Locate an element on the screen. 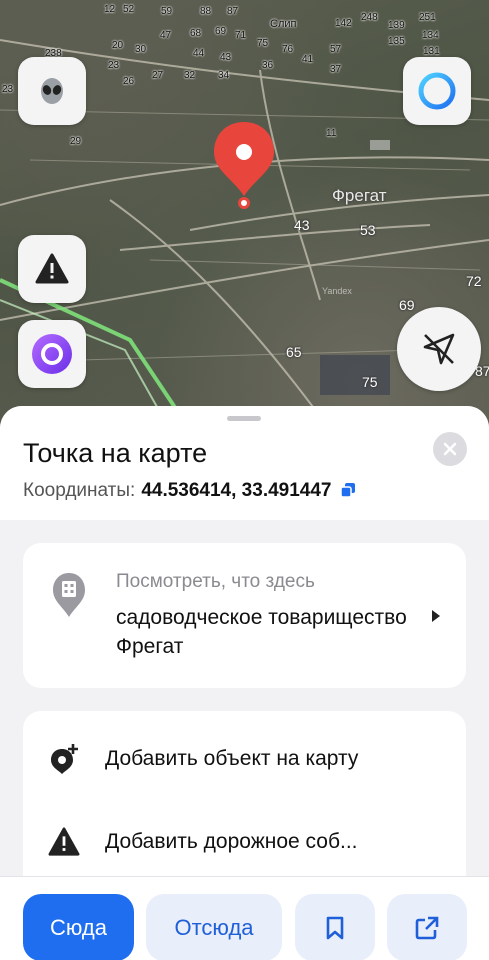 The width and height of the screenshot is (489, 960). alien-button is located at coordinates (52, 91).